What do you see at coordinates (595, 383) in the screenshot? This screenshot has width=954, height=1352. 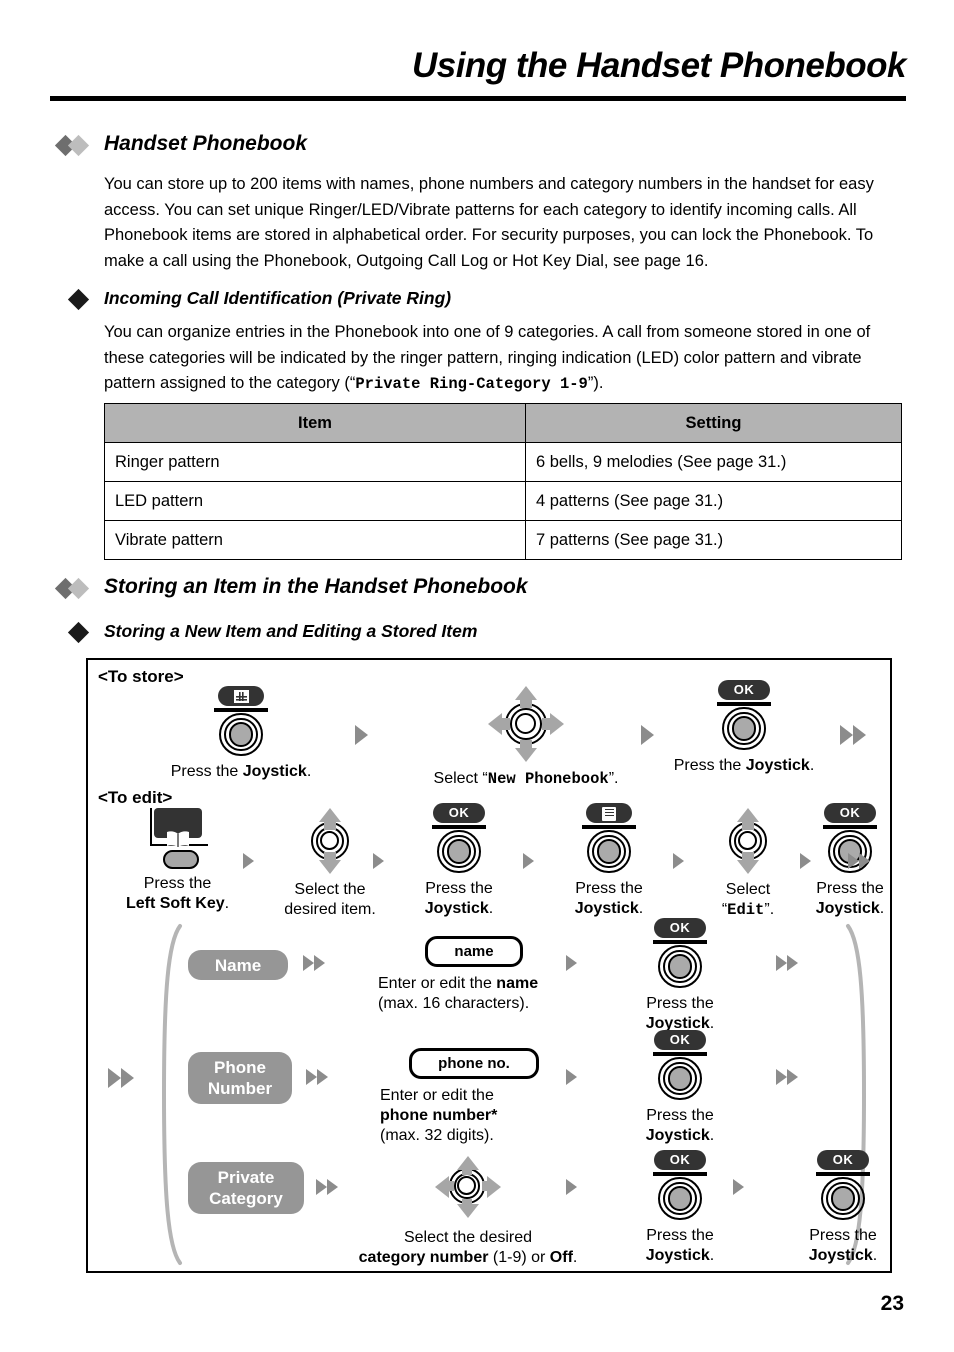 I see `paragraph-incoming-call-part2: ”).` at bounding box center [595, 383].